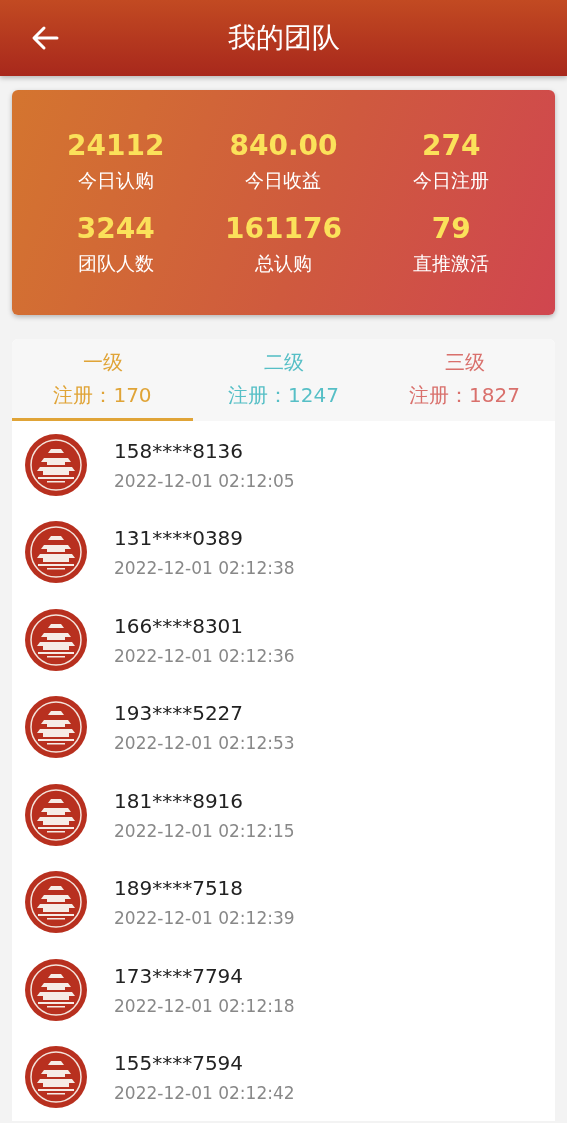 This screenshot has width=567, height=1123. What do you see at coordinates (451, 263) in the screenshot?
I see `stat-label: 直推激活` at bounding box center [451, 263].